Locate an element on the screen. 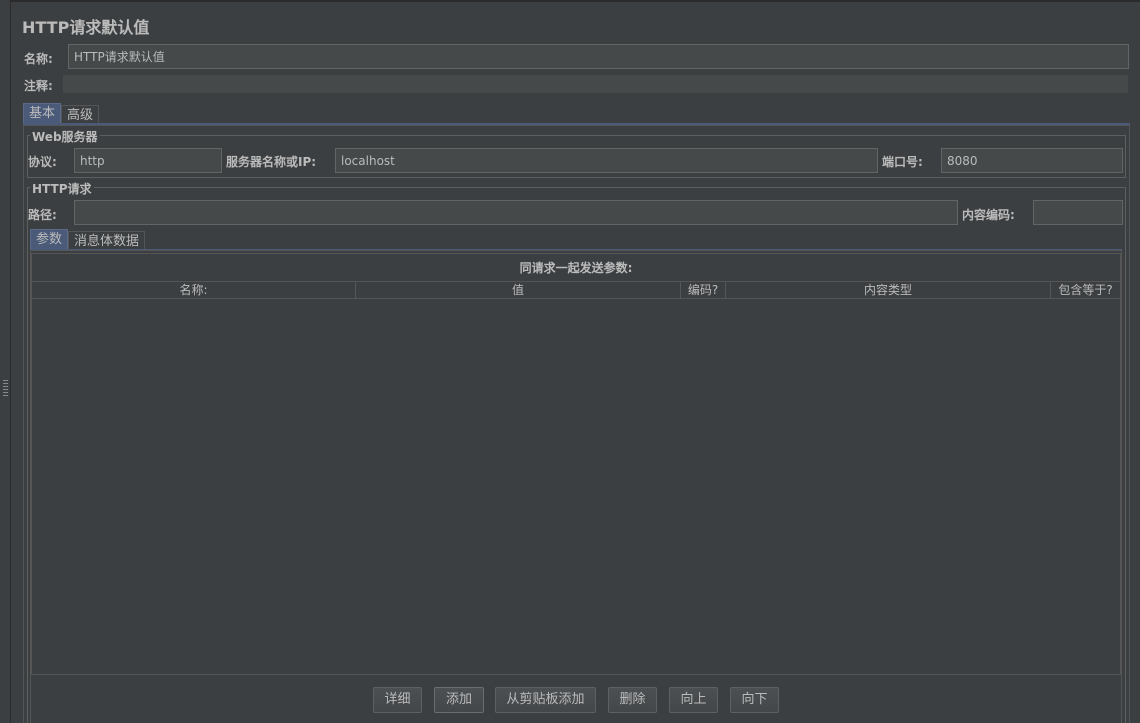 The width and height of the screenshot is (1140, 723). comment-field is located at coordinates (595, 84).